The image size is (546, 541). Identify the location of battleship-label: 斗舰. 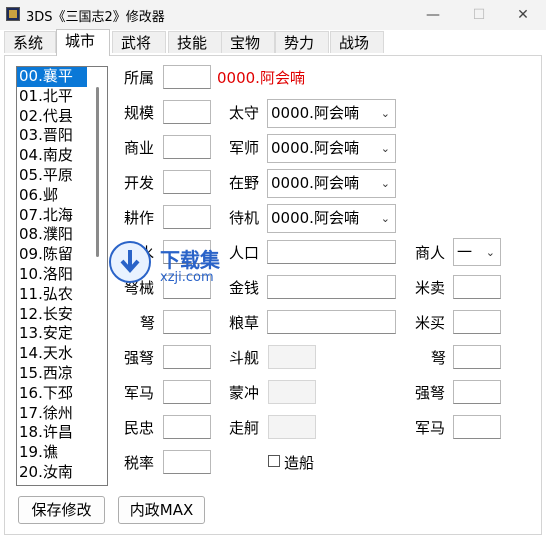
(244, 358).